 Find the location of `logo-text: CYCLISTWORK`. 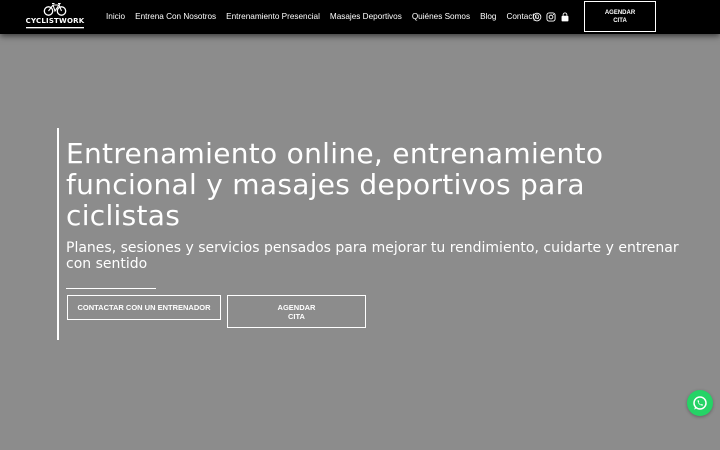

logo-text: CYCLISTWORK is located at coordinates (55, 21).